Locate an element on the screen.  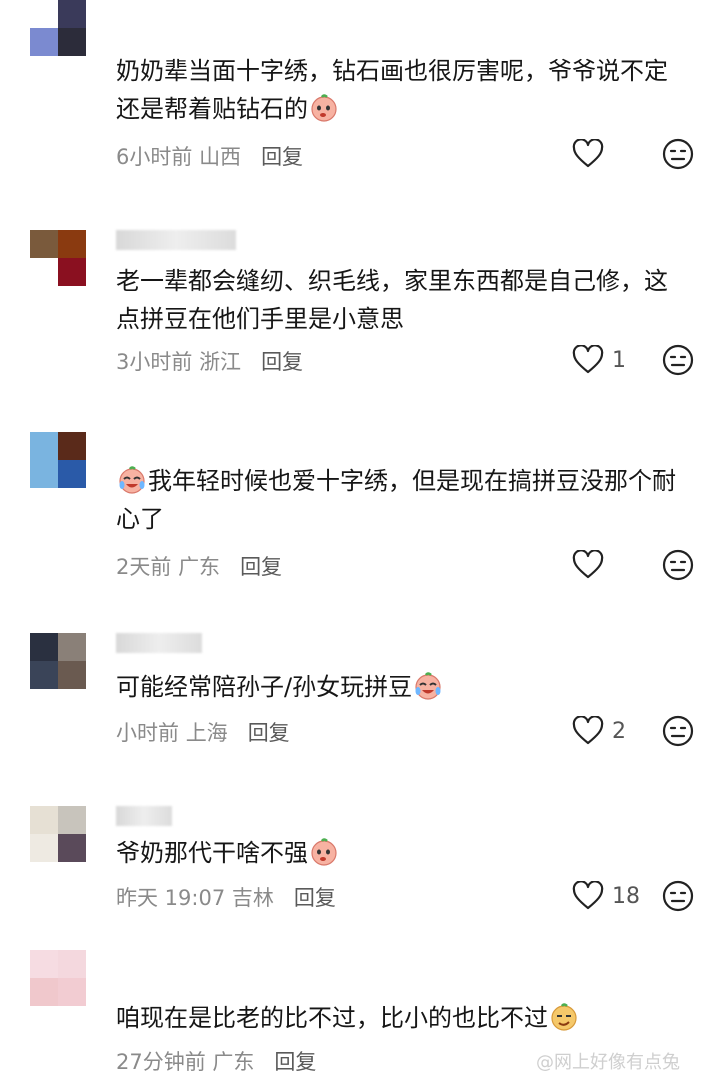
comment-meta: 昨天 19:07 吉林 回复 is located at coordinates (226, 897).